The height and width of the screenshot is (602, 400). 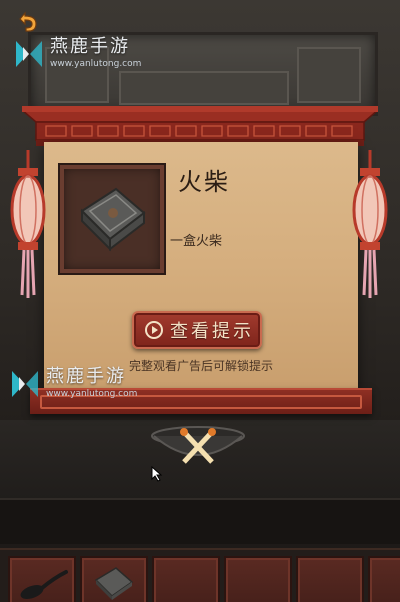 I want to click on view-hint-label: 查看提示, so click(x=212, y=331).